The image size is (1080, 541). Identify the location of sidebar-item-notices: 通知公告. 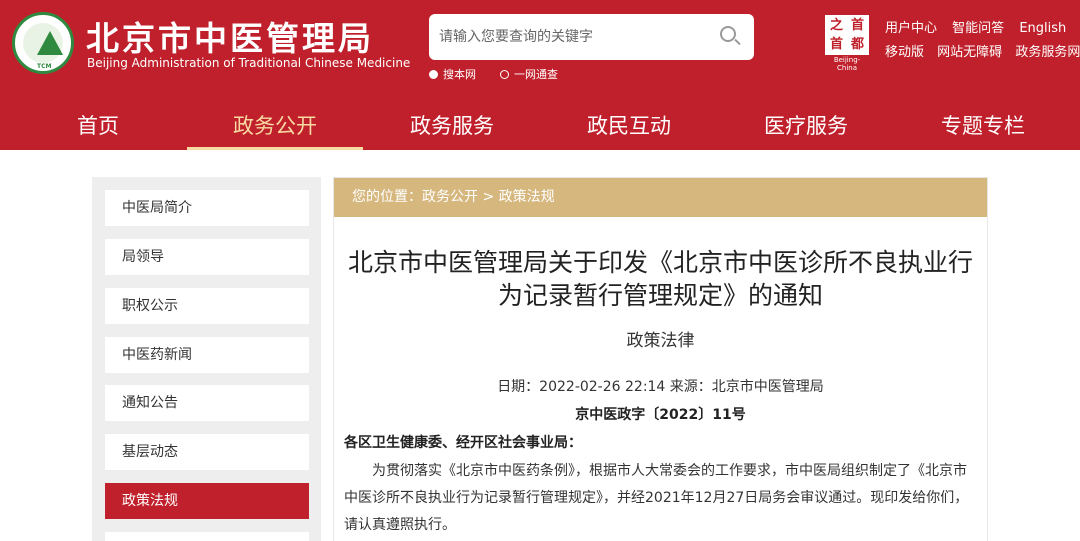
(207, 403).